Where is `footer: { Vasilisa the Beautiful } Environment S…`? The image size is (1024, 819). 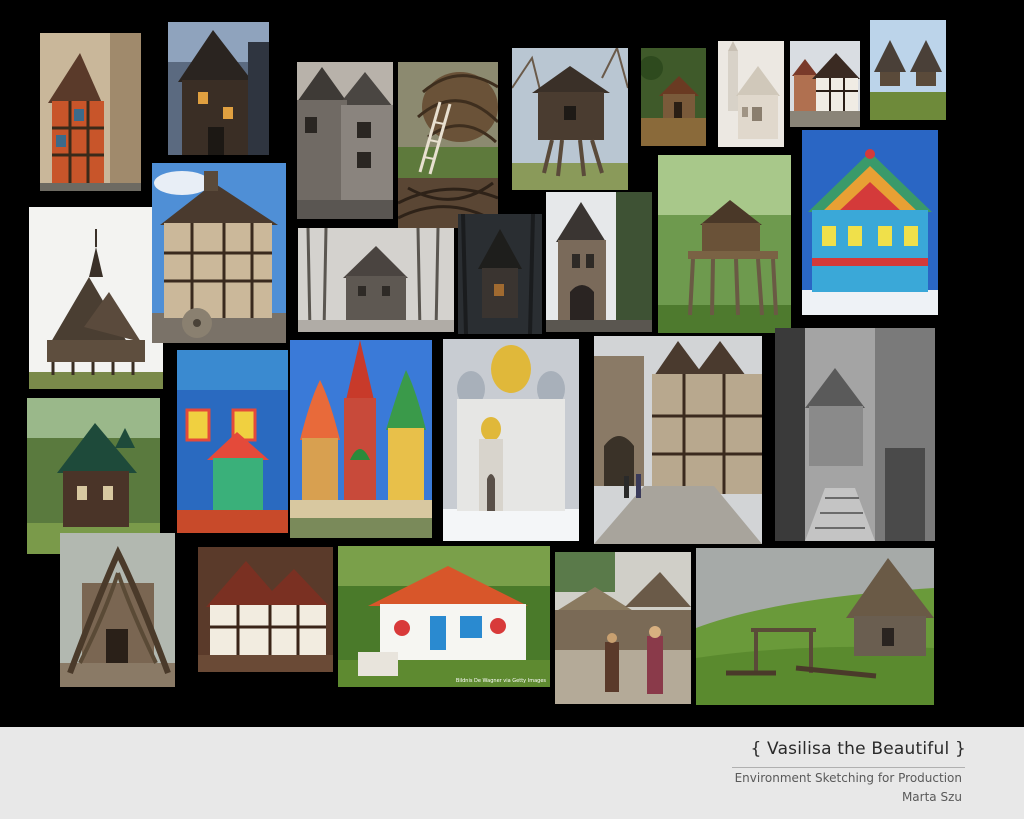 footer: { Vasilisa the Beautiful } Environment S… is located at coordinates (512, 773).